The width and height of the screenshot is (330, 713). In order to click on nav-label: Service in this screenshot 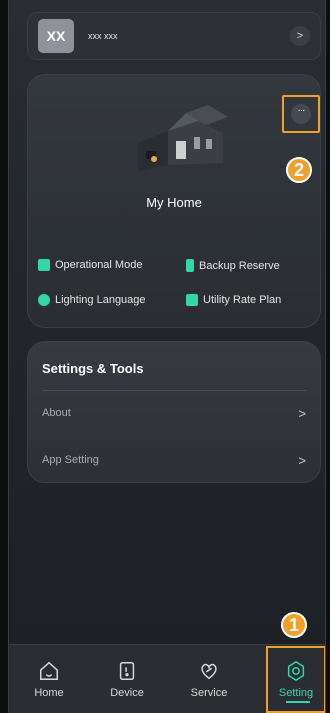, I will do `click(209, 693)`.